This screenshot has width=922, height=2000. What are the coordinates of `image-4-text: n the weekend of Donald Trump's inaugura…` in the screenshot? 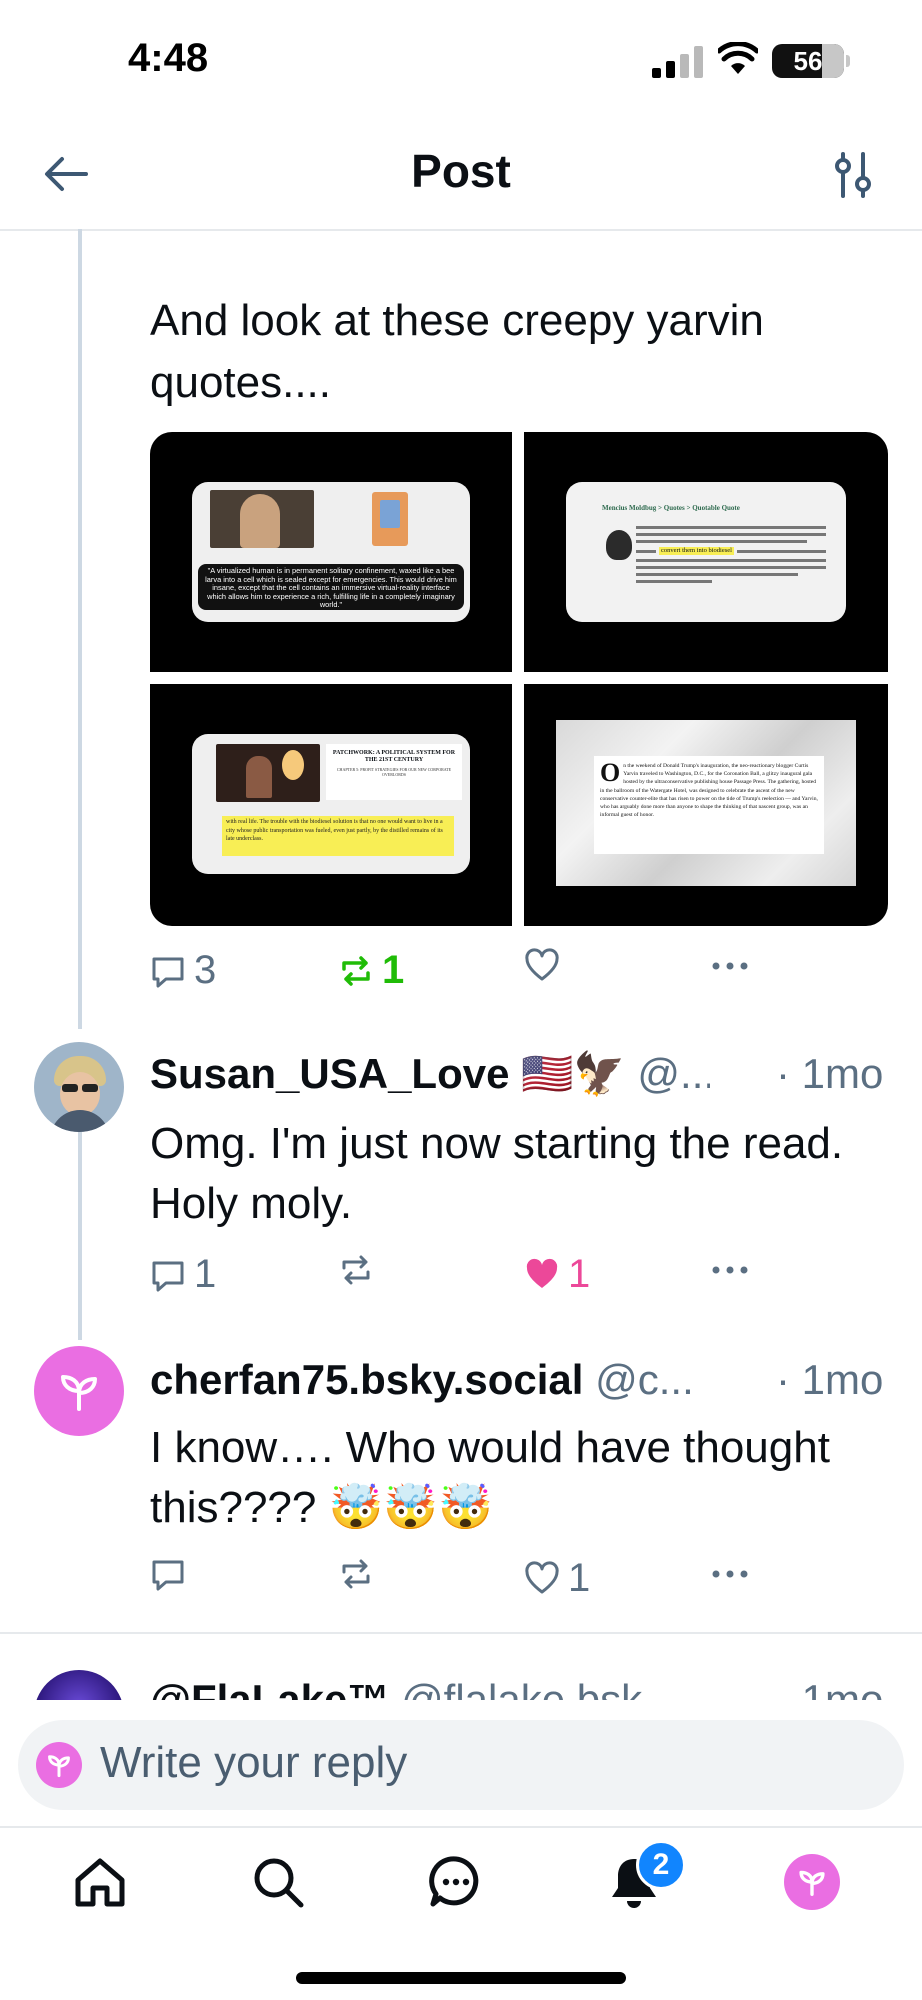 It's located at (709, 791).